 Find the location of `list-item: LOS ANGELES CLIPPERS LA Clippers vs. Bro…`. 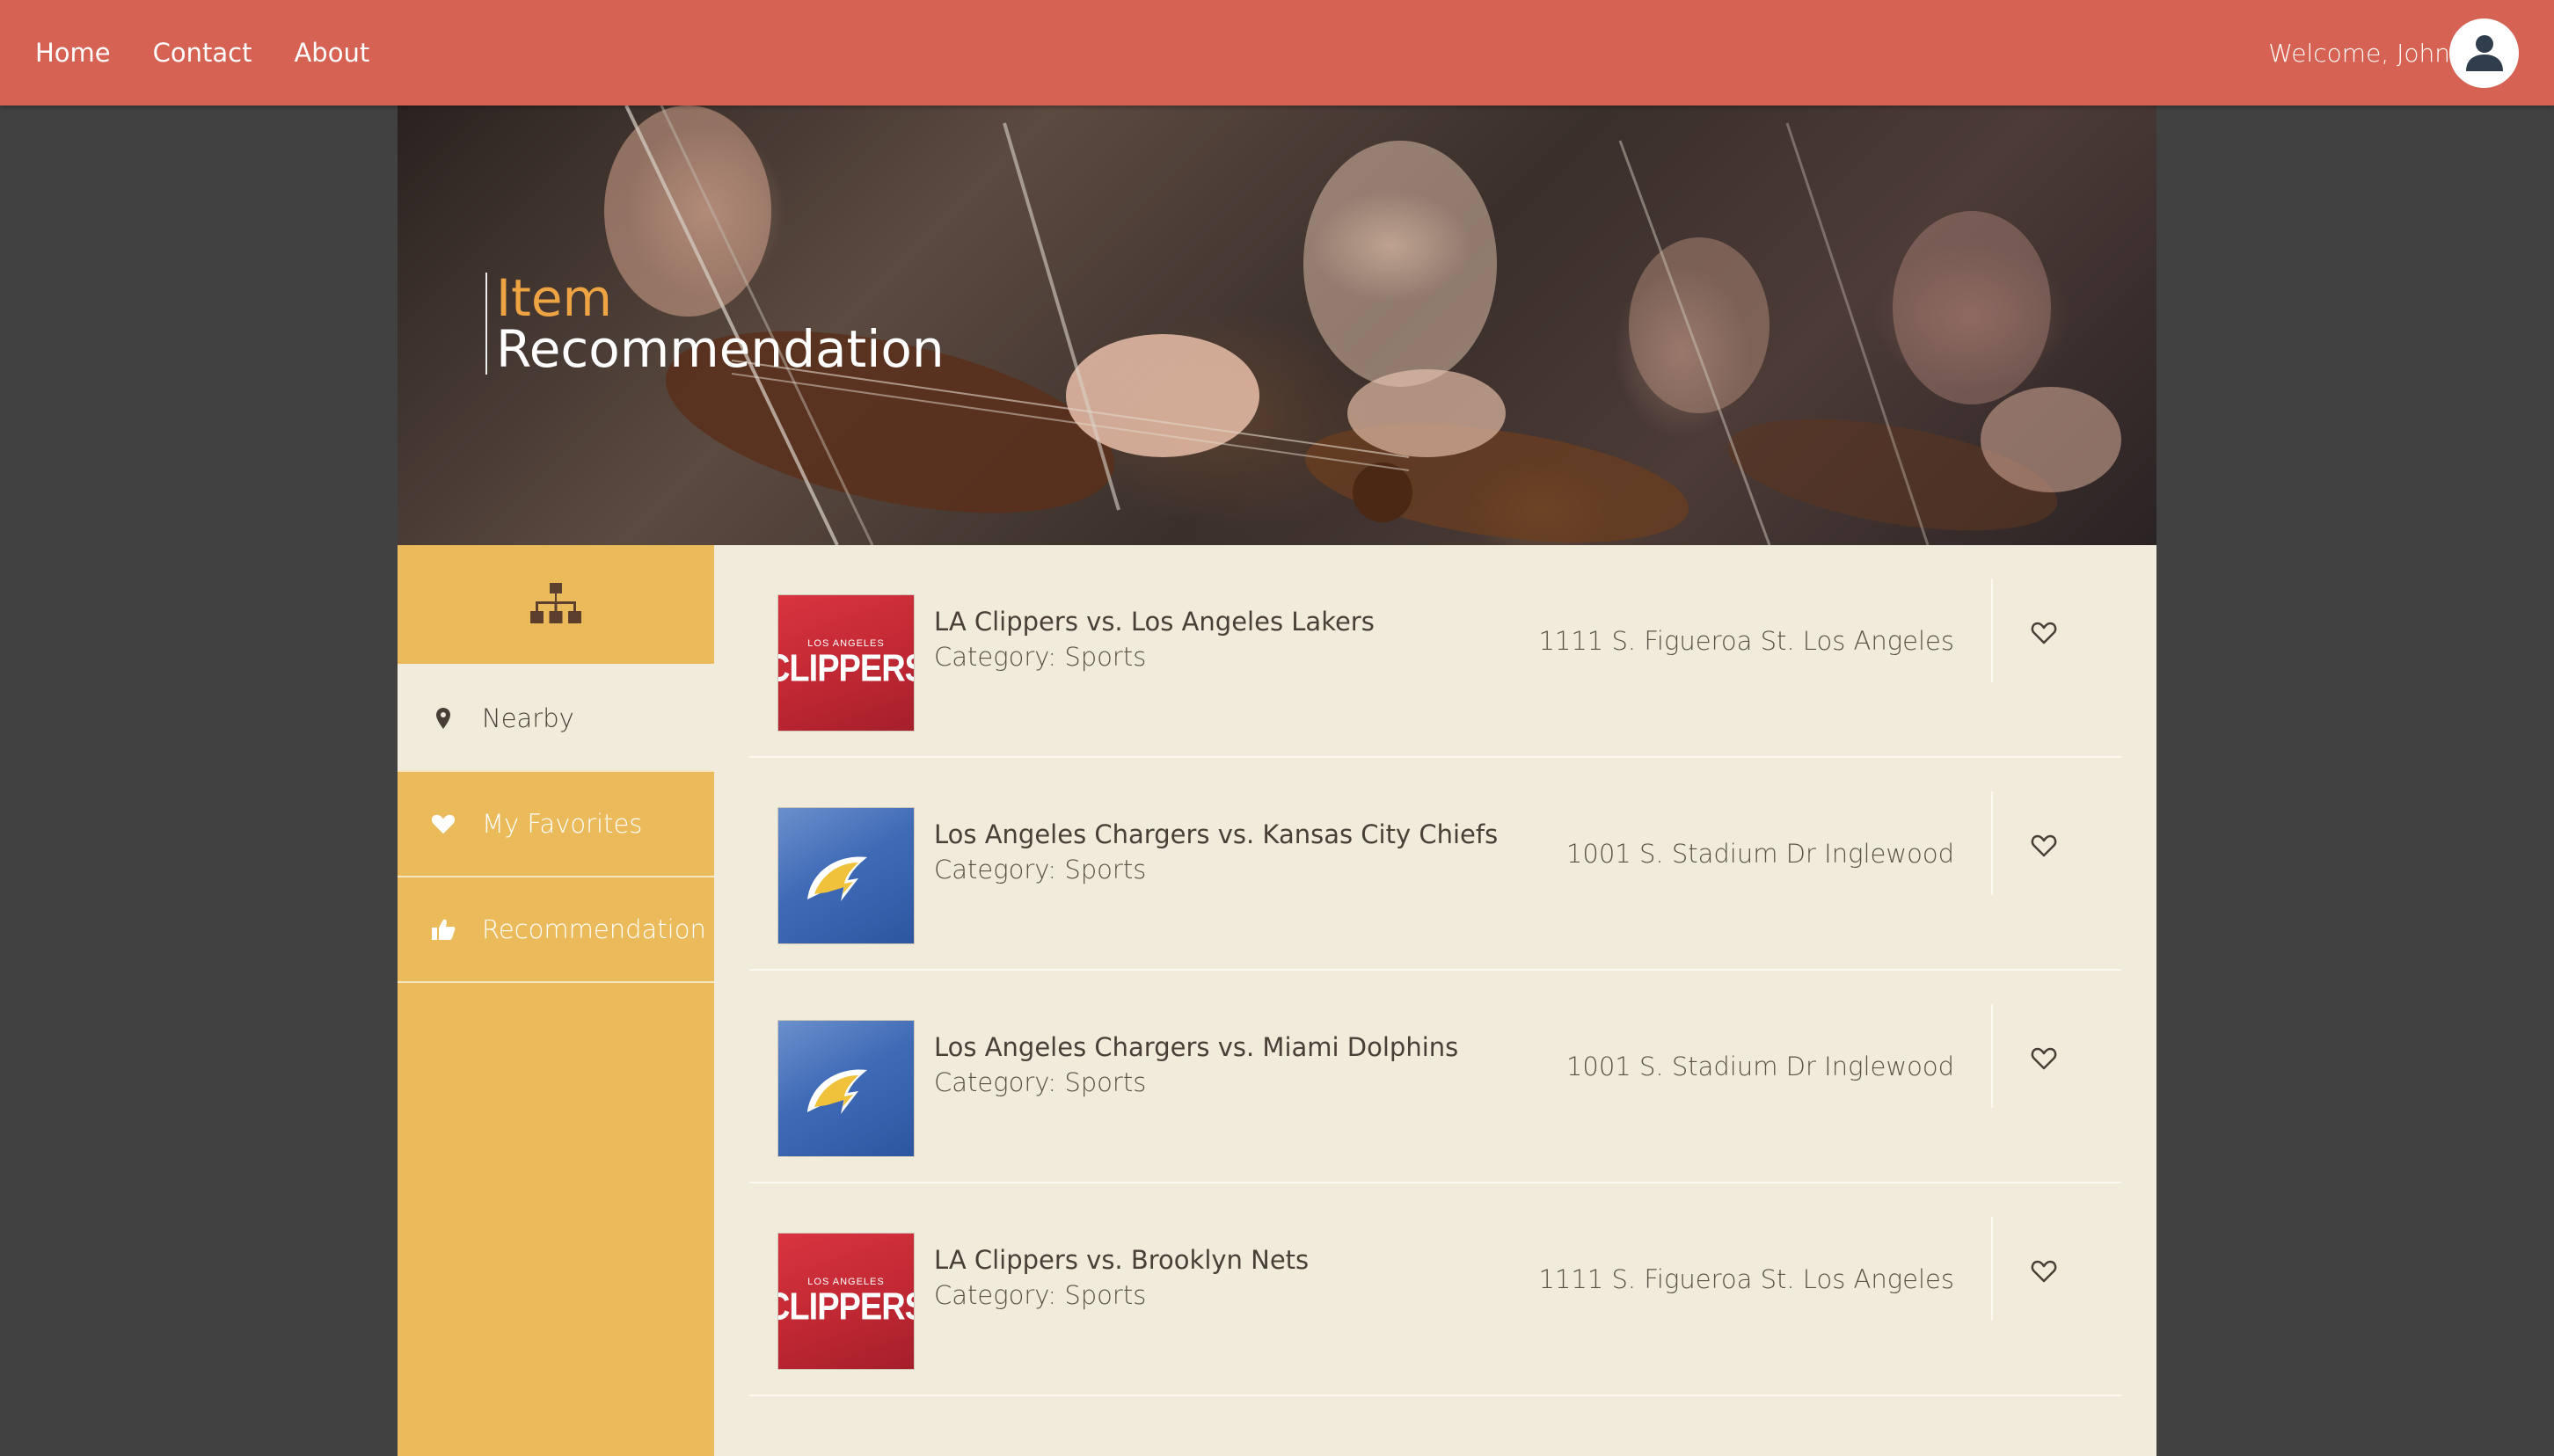

list-item: LOS ANGELES CLIPPERS LA Clippers vs. Bro… is located at coordinates (1435, 1289).